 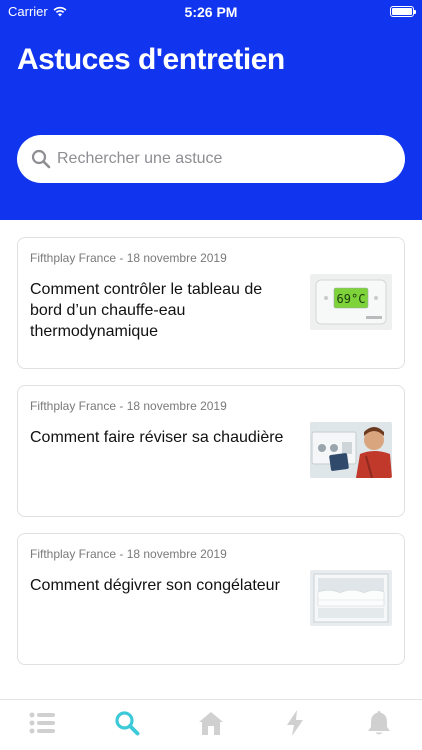 I want to click on bolt-icon, so click(x=295, y=723).